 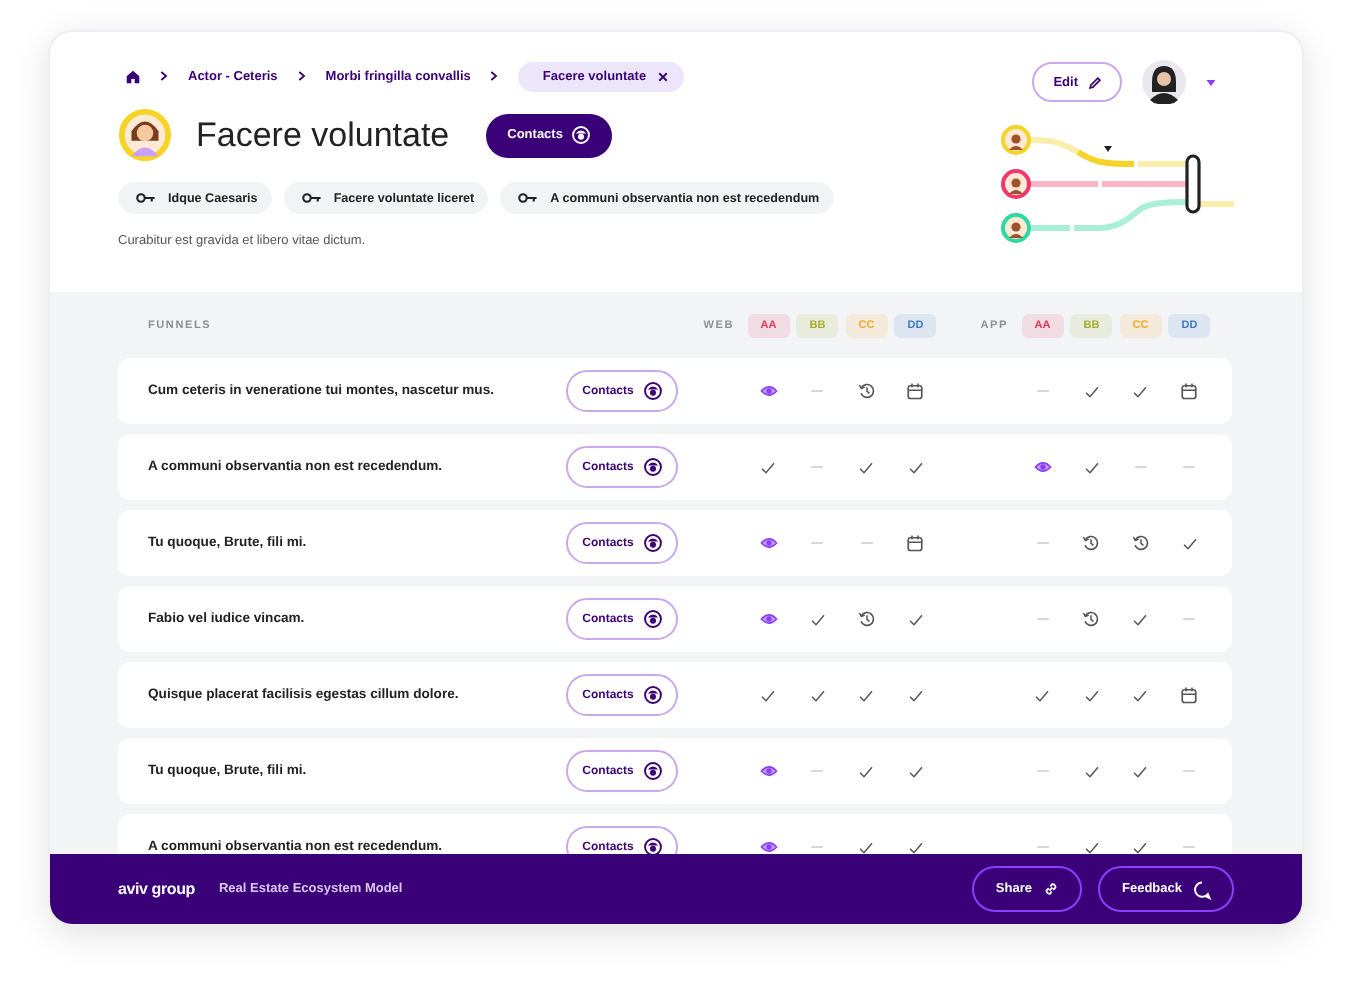 What do you see at coordinates (1164, 82) in the screenshot?
I see `user-avatar` at bounding box center [1164, 82].